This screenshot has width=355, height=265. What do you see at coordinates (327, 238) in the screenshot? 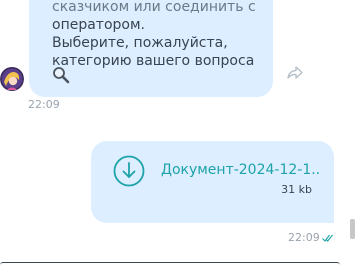
I see `double-check-icon` at bounding box center [327, 238].